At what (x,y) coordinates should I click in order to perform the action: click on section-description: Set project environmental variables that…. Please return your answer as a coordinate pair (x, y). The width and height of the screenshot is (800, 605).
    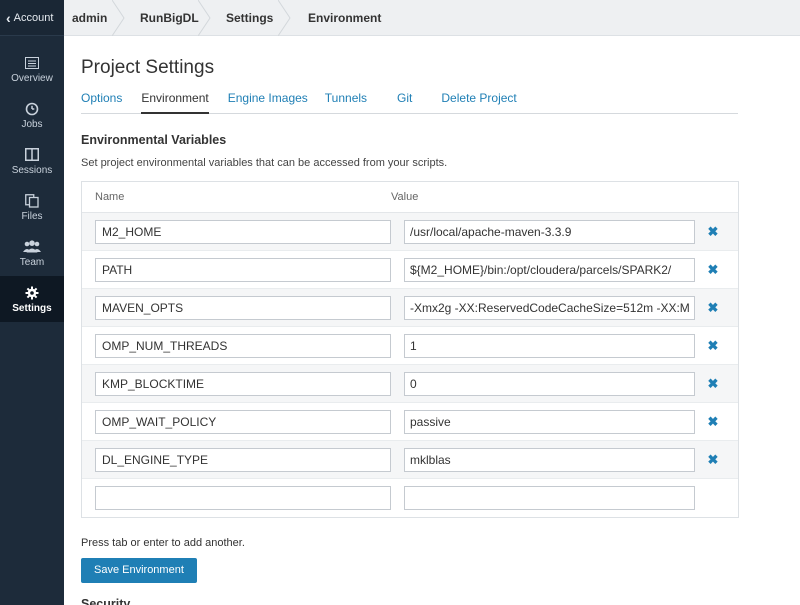
    Looking at the image, I should click on (264, 163).